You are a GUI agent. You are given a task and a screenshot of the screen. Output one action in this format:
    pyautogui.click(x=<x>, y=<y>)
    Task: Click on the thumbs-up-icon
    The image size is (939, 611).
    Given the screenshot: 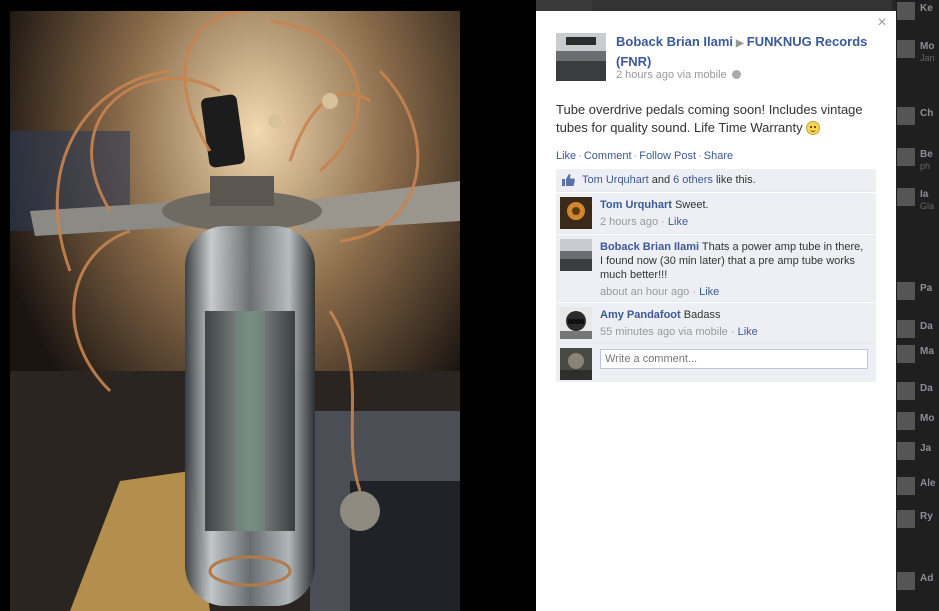 What is the action you would take?
    pyautogui.click(x=568, y=180)
    